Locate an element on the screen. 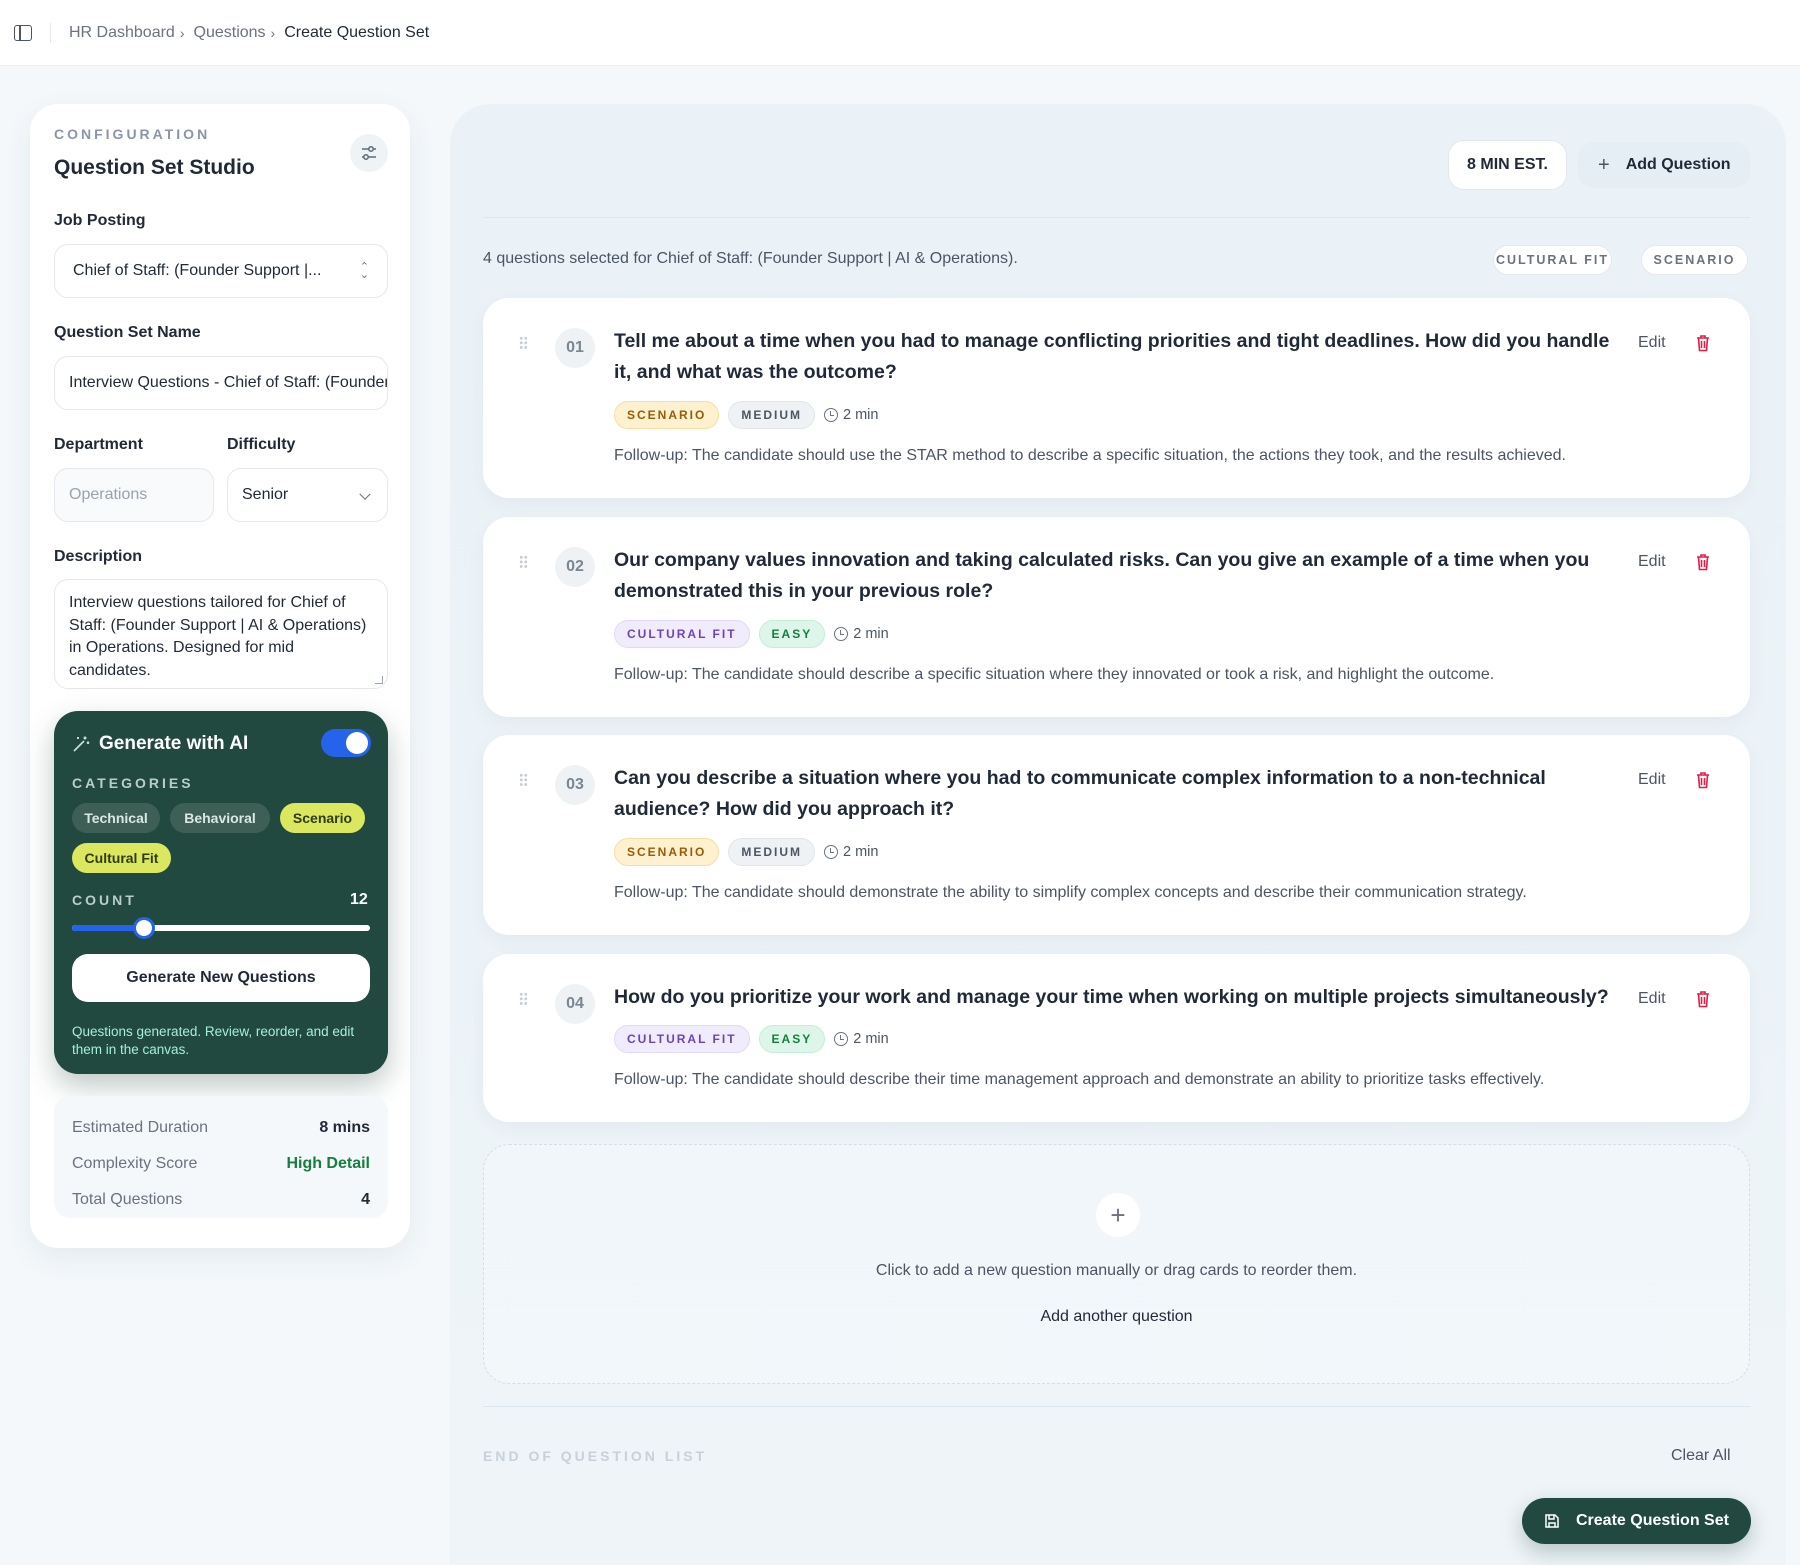  stat-complexity: Complexity Score High Detail is located at coordinates (221, 1164).